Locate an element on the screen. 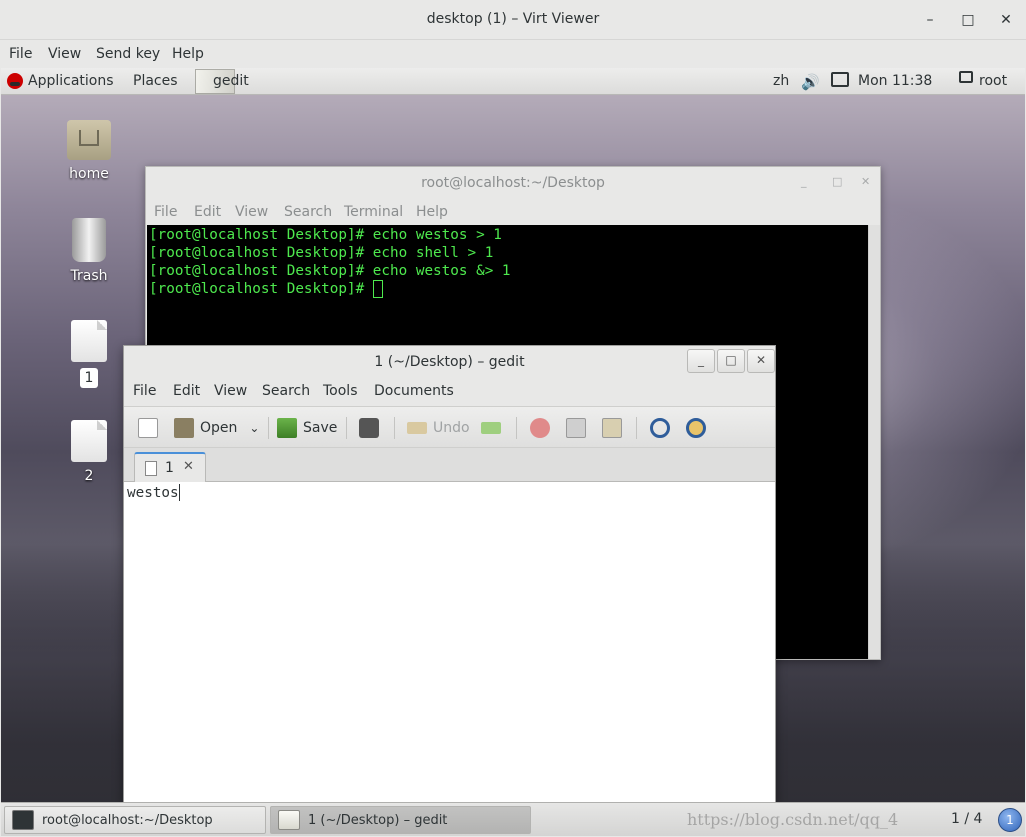 This screenshot has height=837, width=1026. open-folder-icon is located at coordinates (184, 428).